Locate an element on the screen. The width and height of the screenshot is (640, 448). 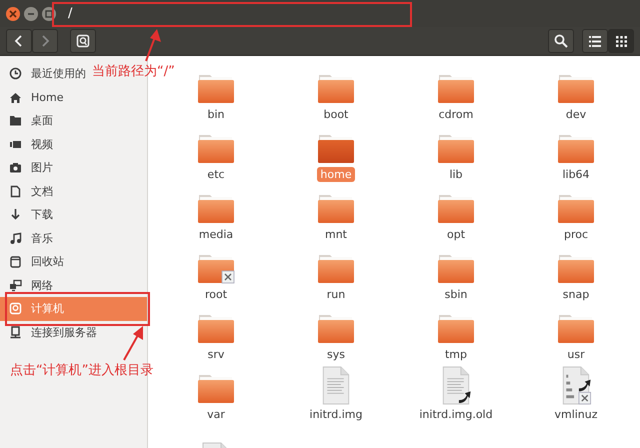
network-icon is located at coordinates (15, 285).